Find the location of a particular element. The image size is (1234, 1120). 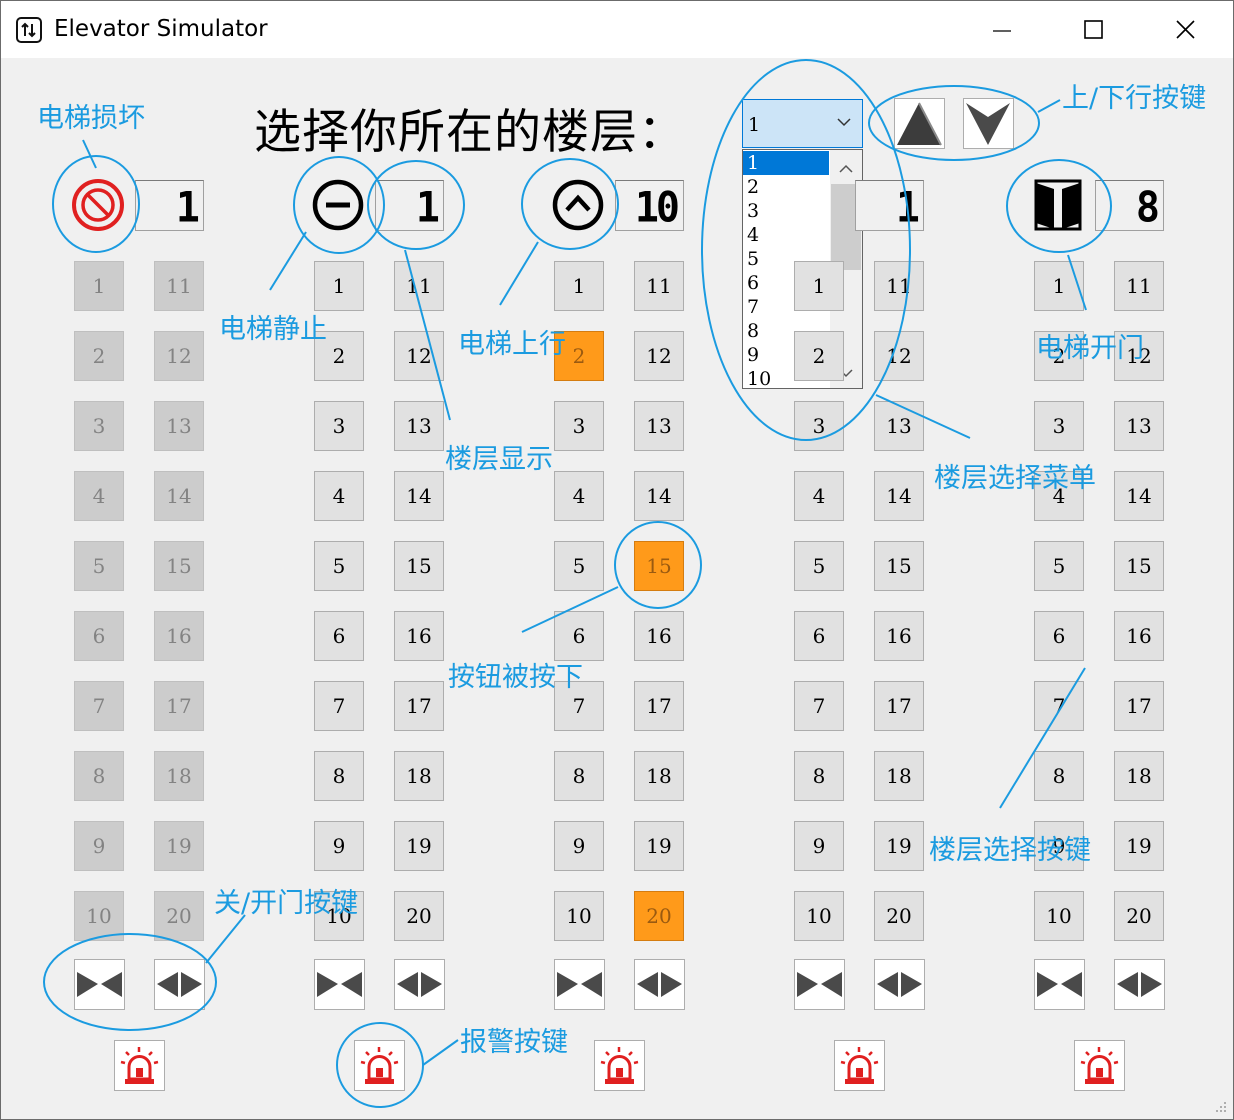

maximize-button is located at coordinates (1093, 30).